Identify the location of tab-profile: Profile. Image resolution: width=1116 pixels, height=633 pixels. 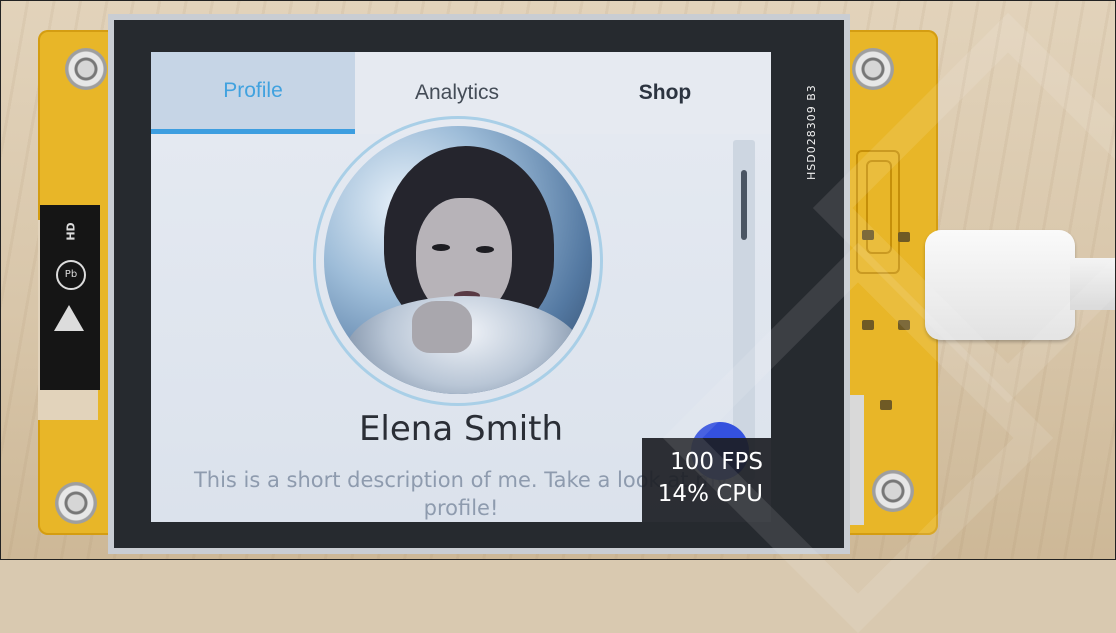
(253, 93).